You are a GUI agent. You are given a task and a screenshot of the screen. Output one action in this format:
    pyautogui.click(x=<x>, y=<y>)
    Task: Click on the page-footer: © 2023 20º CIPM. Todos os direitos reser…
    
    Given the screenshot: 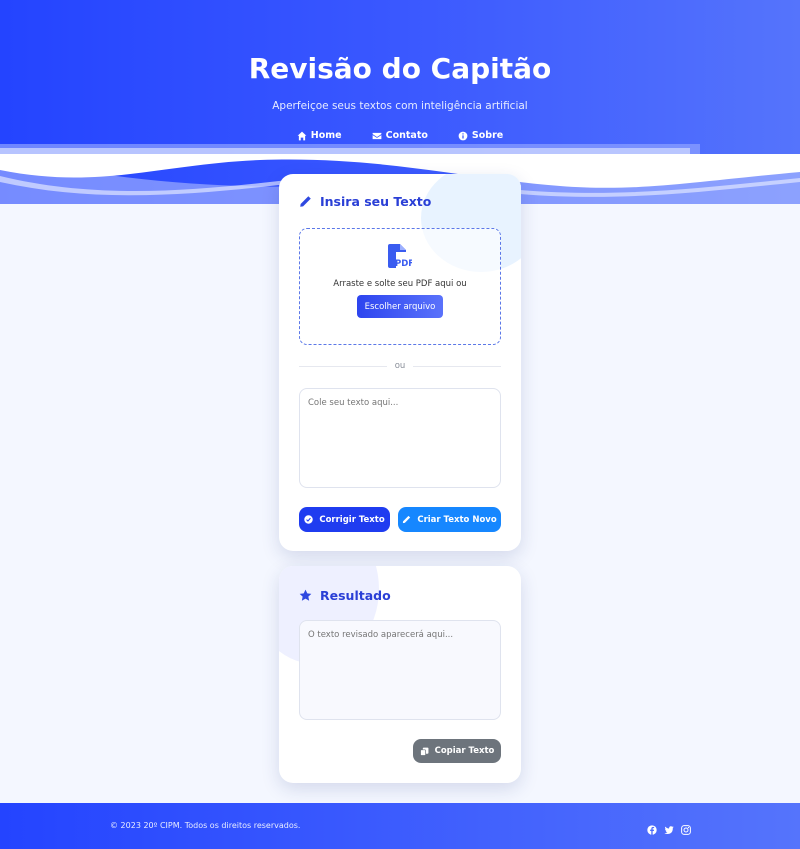 What is the action you would take?
    pyautogui.click(x=400, y=826)
    